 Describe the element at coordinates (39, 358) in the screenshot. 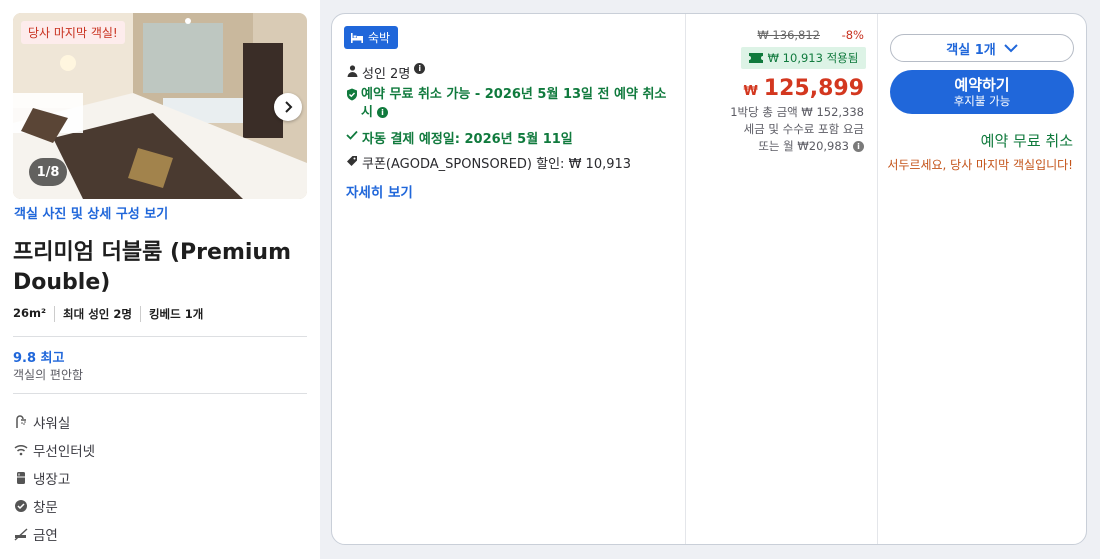

I see `comfort-score: 9.8 최고` at that location.